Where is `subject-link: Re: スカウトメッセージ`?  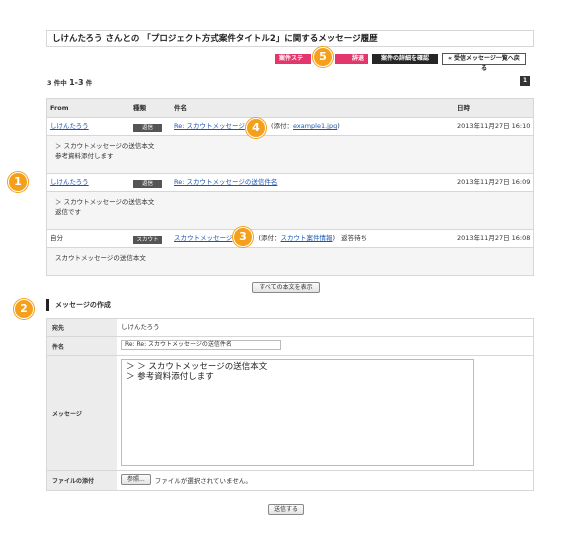
subject-link: Re: スカウトメッセージ is located at coordinates (209, 126).